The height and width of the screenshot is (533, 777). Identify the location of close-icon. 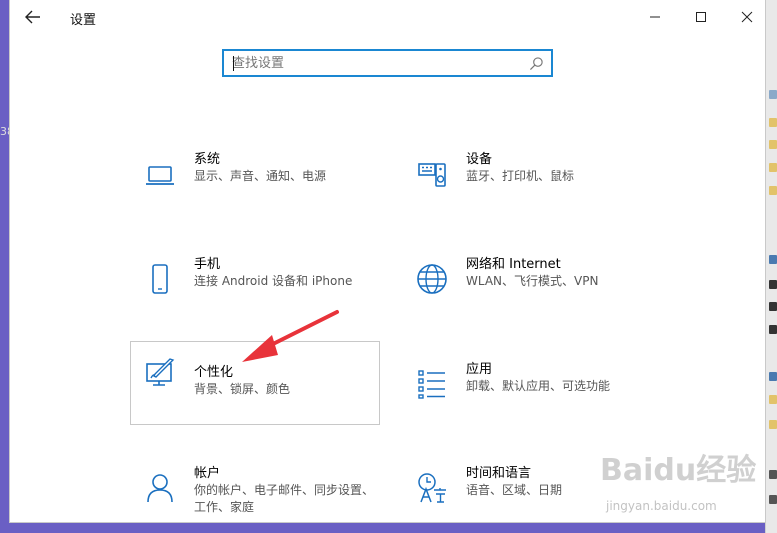
(747, 17).